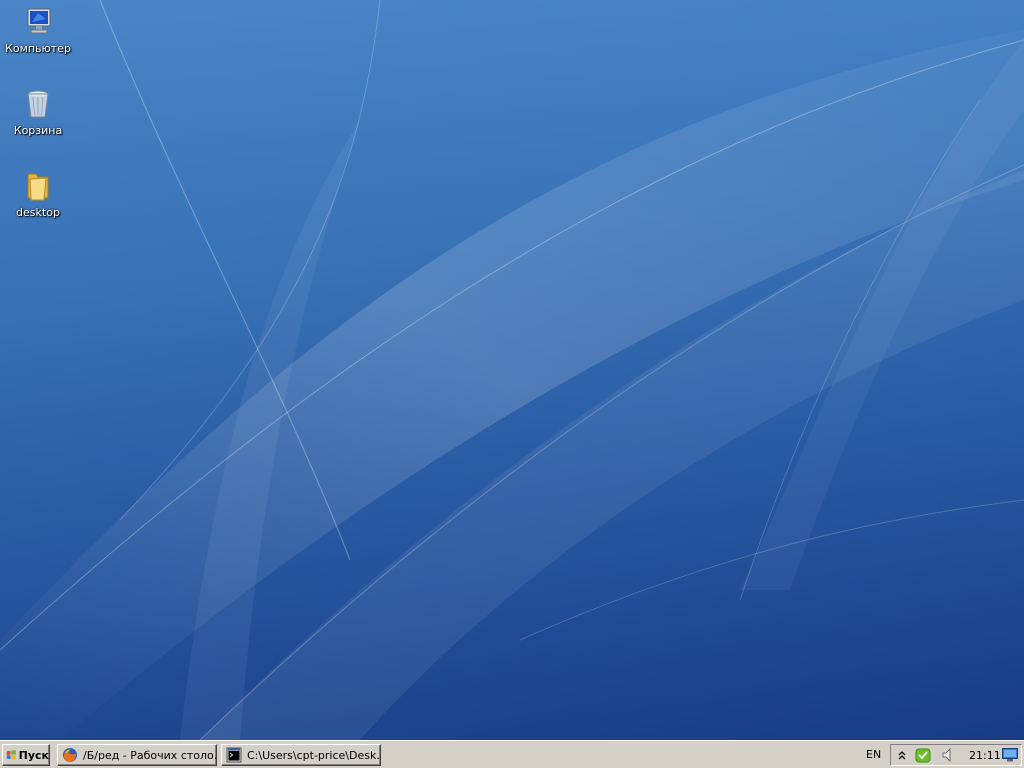 The image size is (1024, 768). I want to click on desktop-icon-label: Корзина, so click(38, 130).